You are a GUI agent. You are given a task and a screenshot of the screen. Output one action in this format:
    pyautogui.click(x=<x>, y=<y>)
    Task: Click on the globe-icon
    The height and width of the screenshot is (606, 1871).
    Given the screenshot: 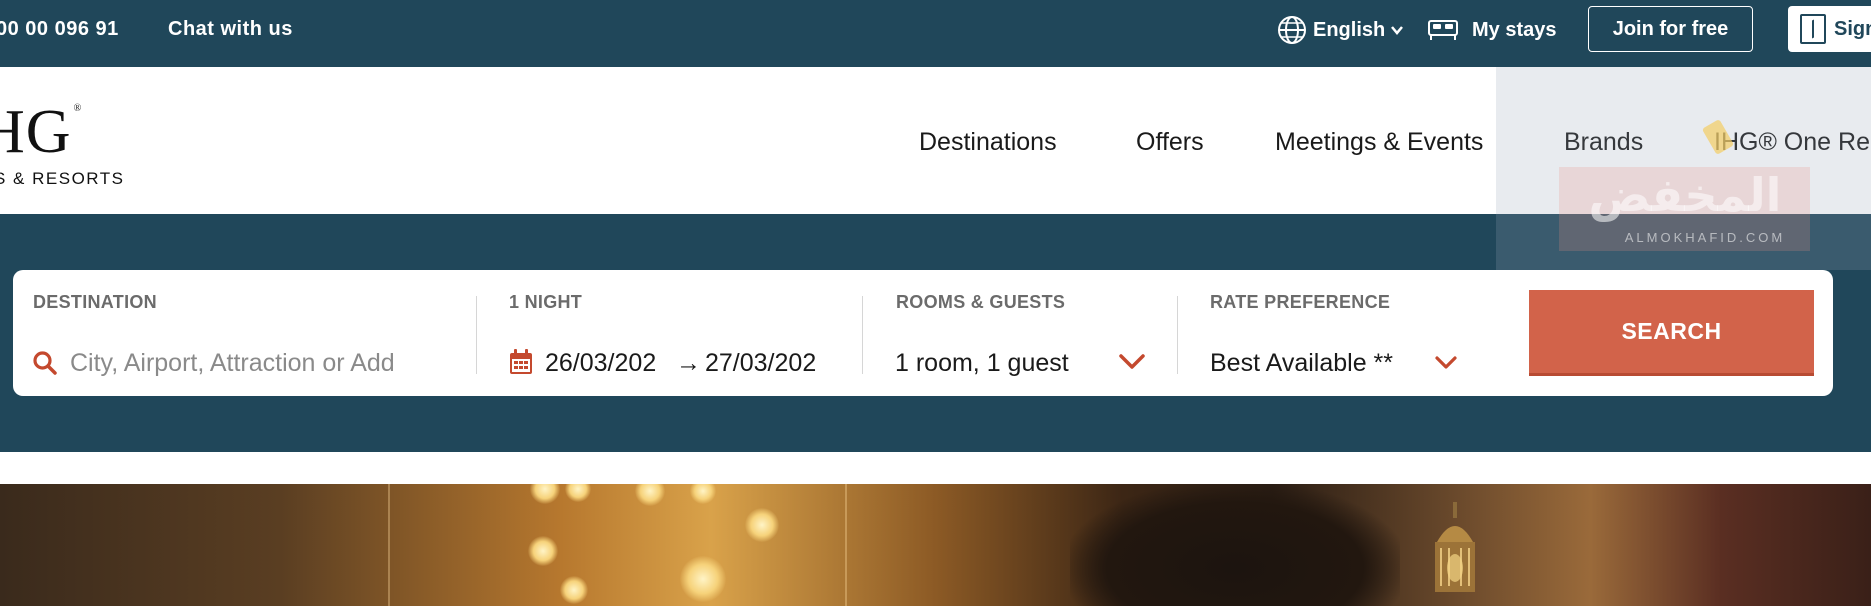 What is the action you would take?
    pyautogui.click(x=1292, y=30)
    